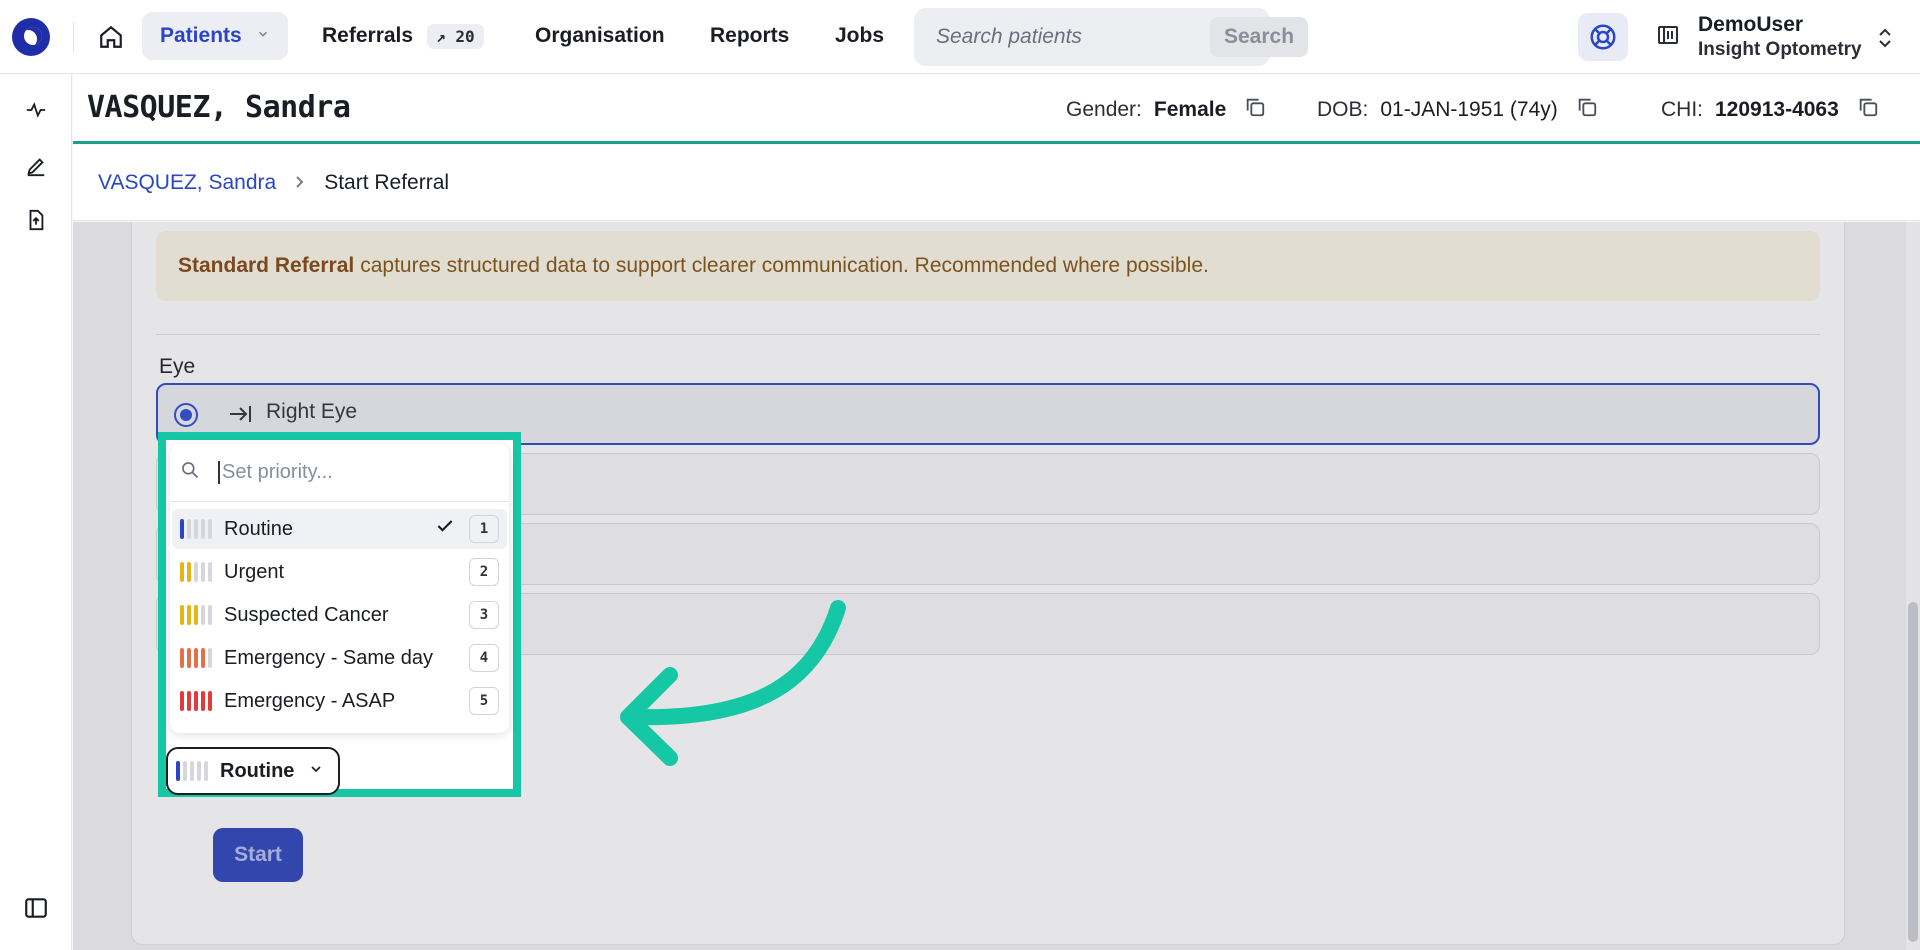 The height and width of the screenshot is (950, 1920). What do you see at coordinates (310, 700) in the screenshot?
I see `priority-option-label: Emergency - ASAP` at bounding box center [310, 700].